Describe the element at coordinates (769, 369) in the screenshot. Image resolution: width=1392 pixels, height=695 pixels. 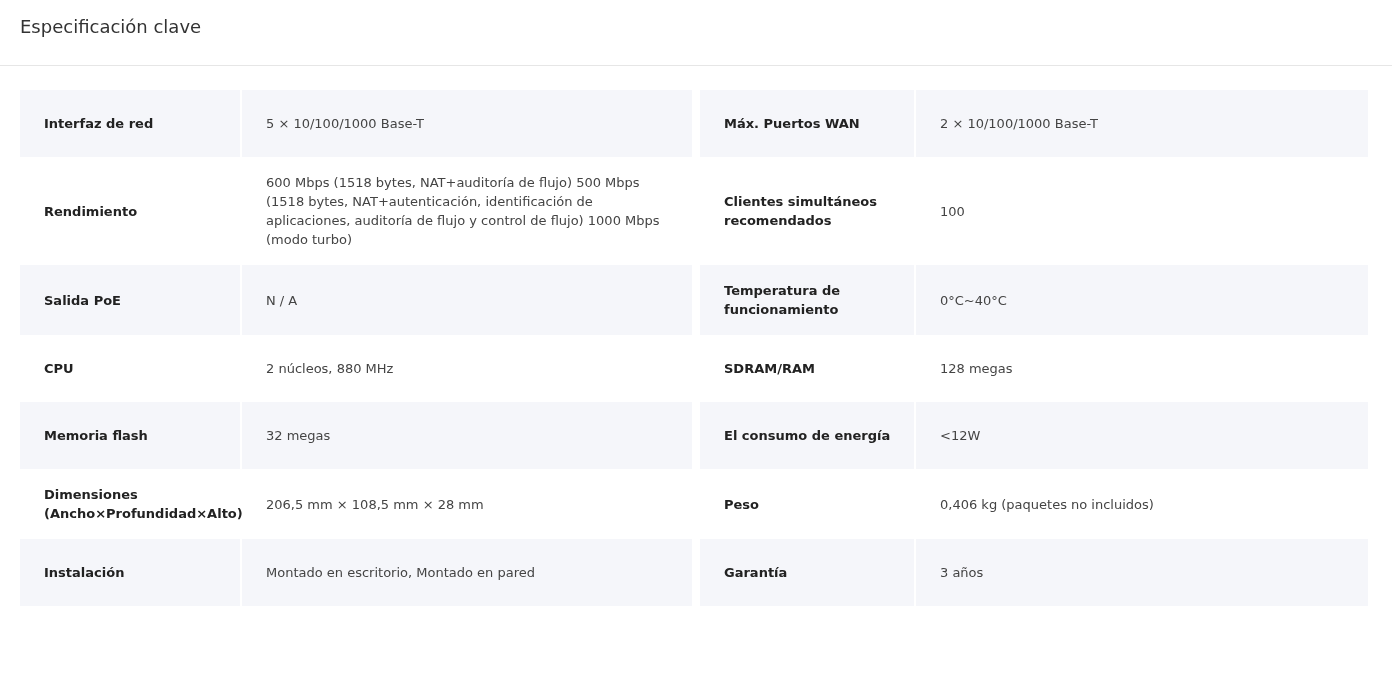
I see `spec-label: SDRAM/RAM` at that location.